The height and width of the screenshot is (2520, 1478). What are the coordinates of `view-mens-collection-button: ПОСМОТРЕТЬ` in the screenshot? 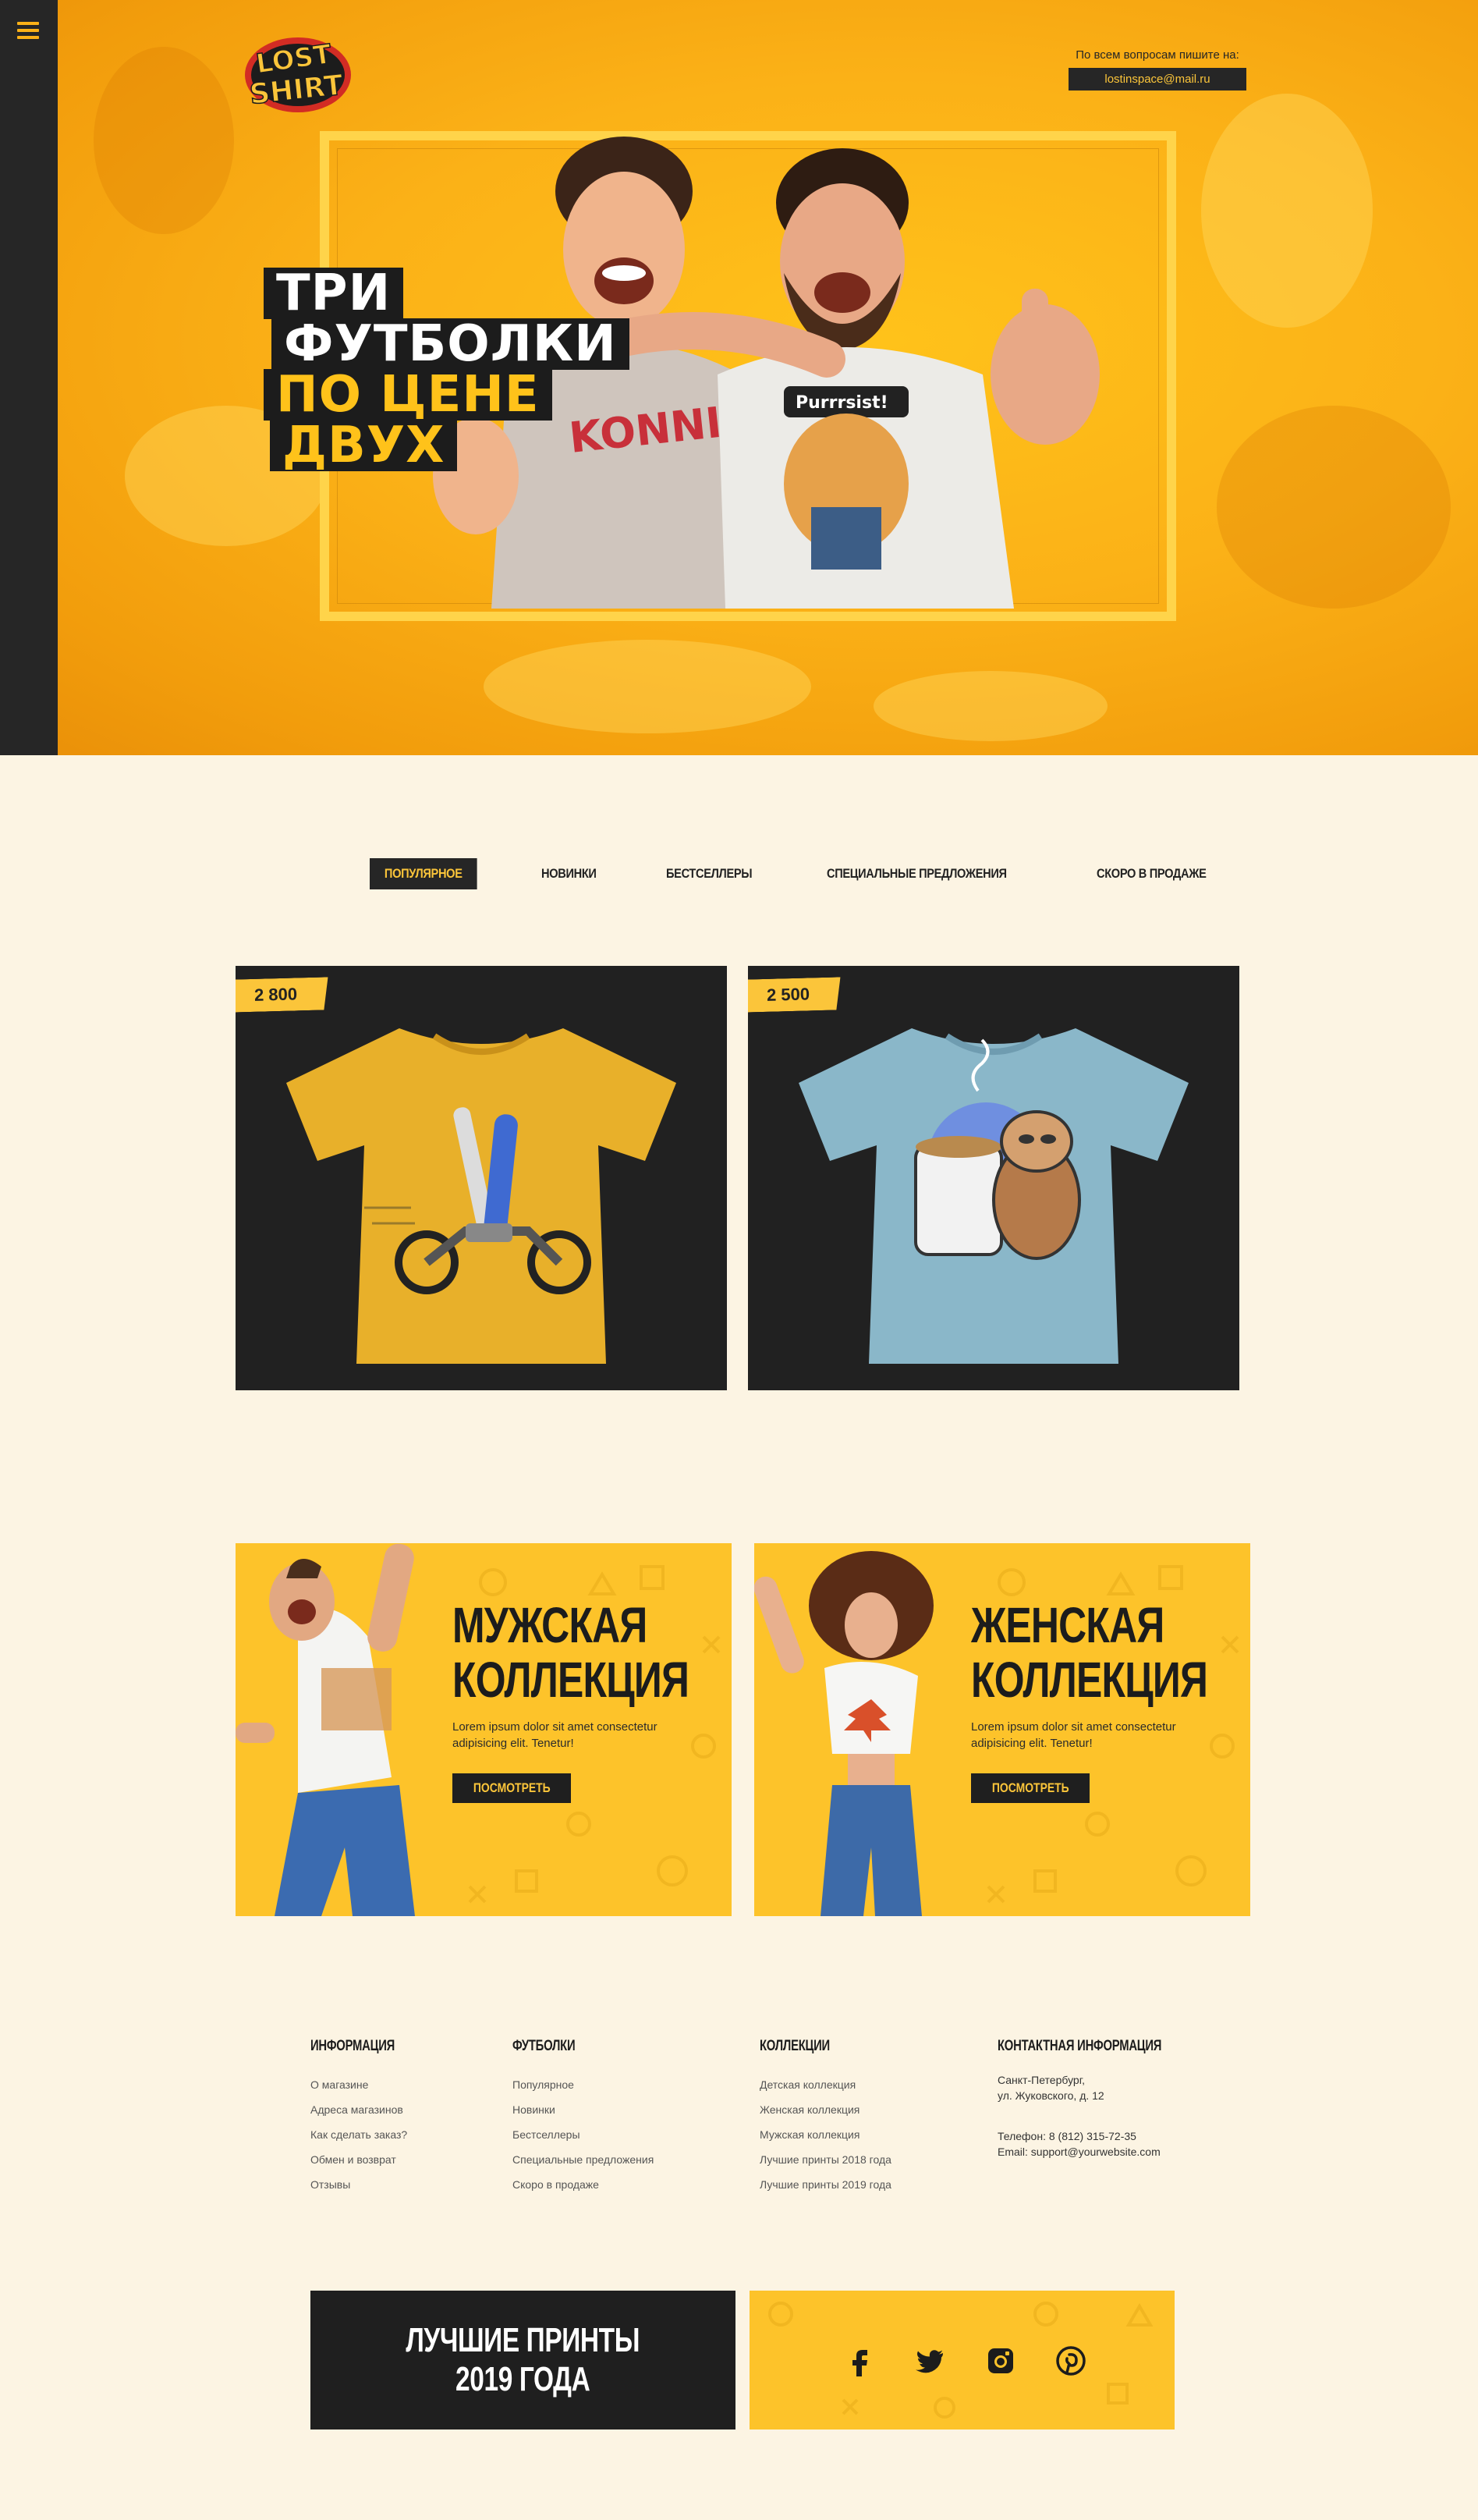 It's located at (512, 1788).